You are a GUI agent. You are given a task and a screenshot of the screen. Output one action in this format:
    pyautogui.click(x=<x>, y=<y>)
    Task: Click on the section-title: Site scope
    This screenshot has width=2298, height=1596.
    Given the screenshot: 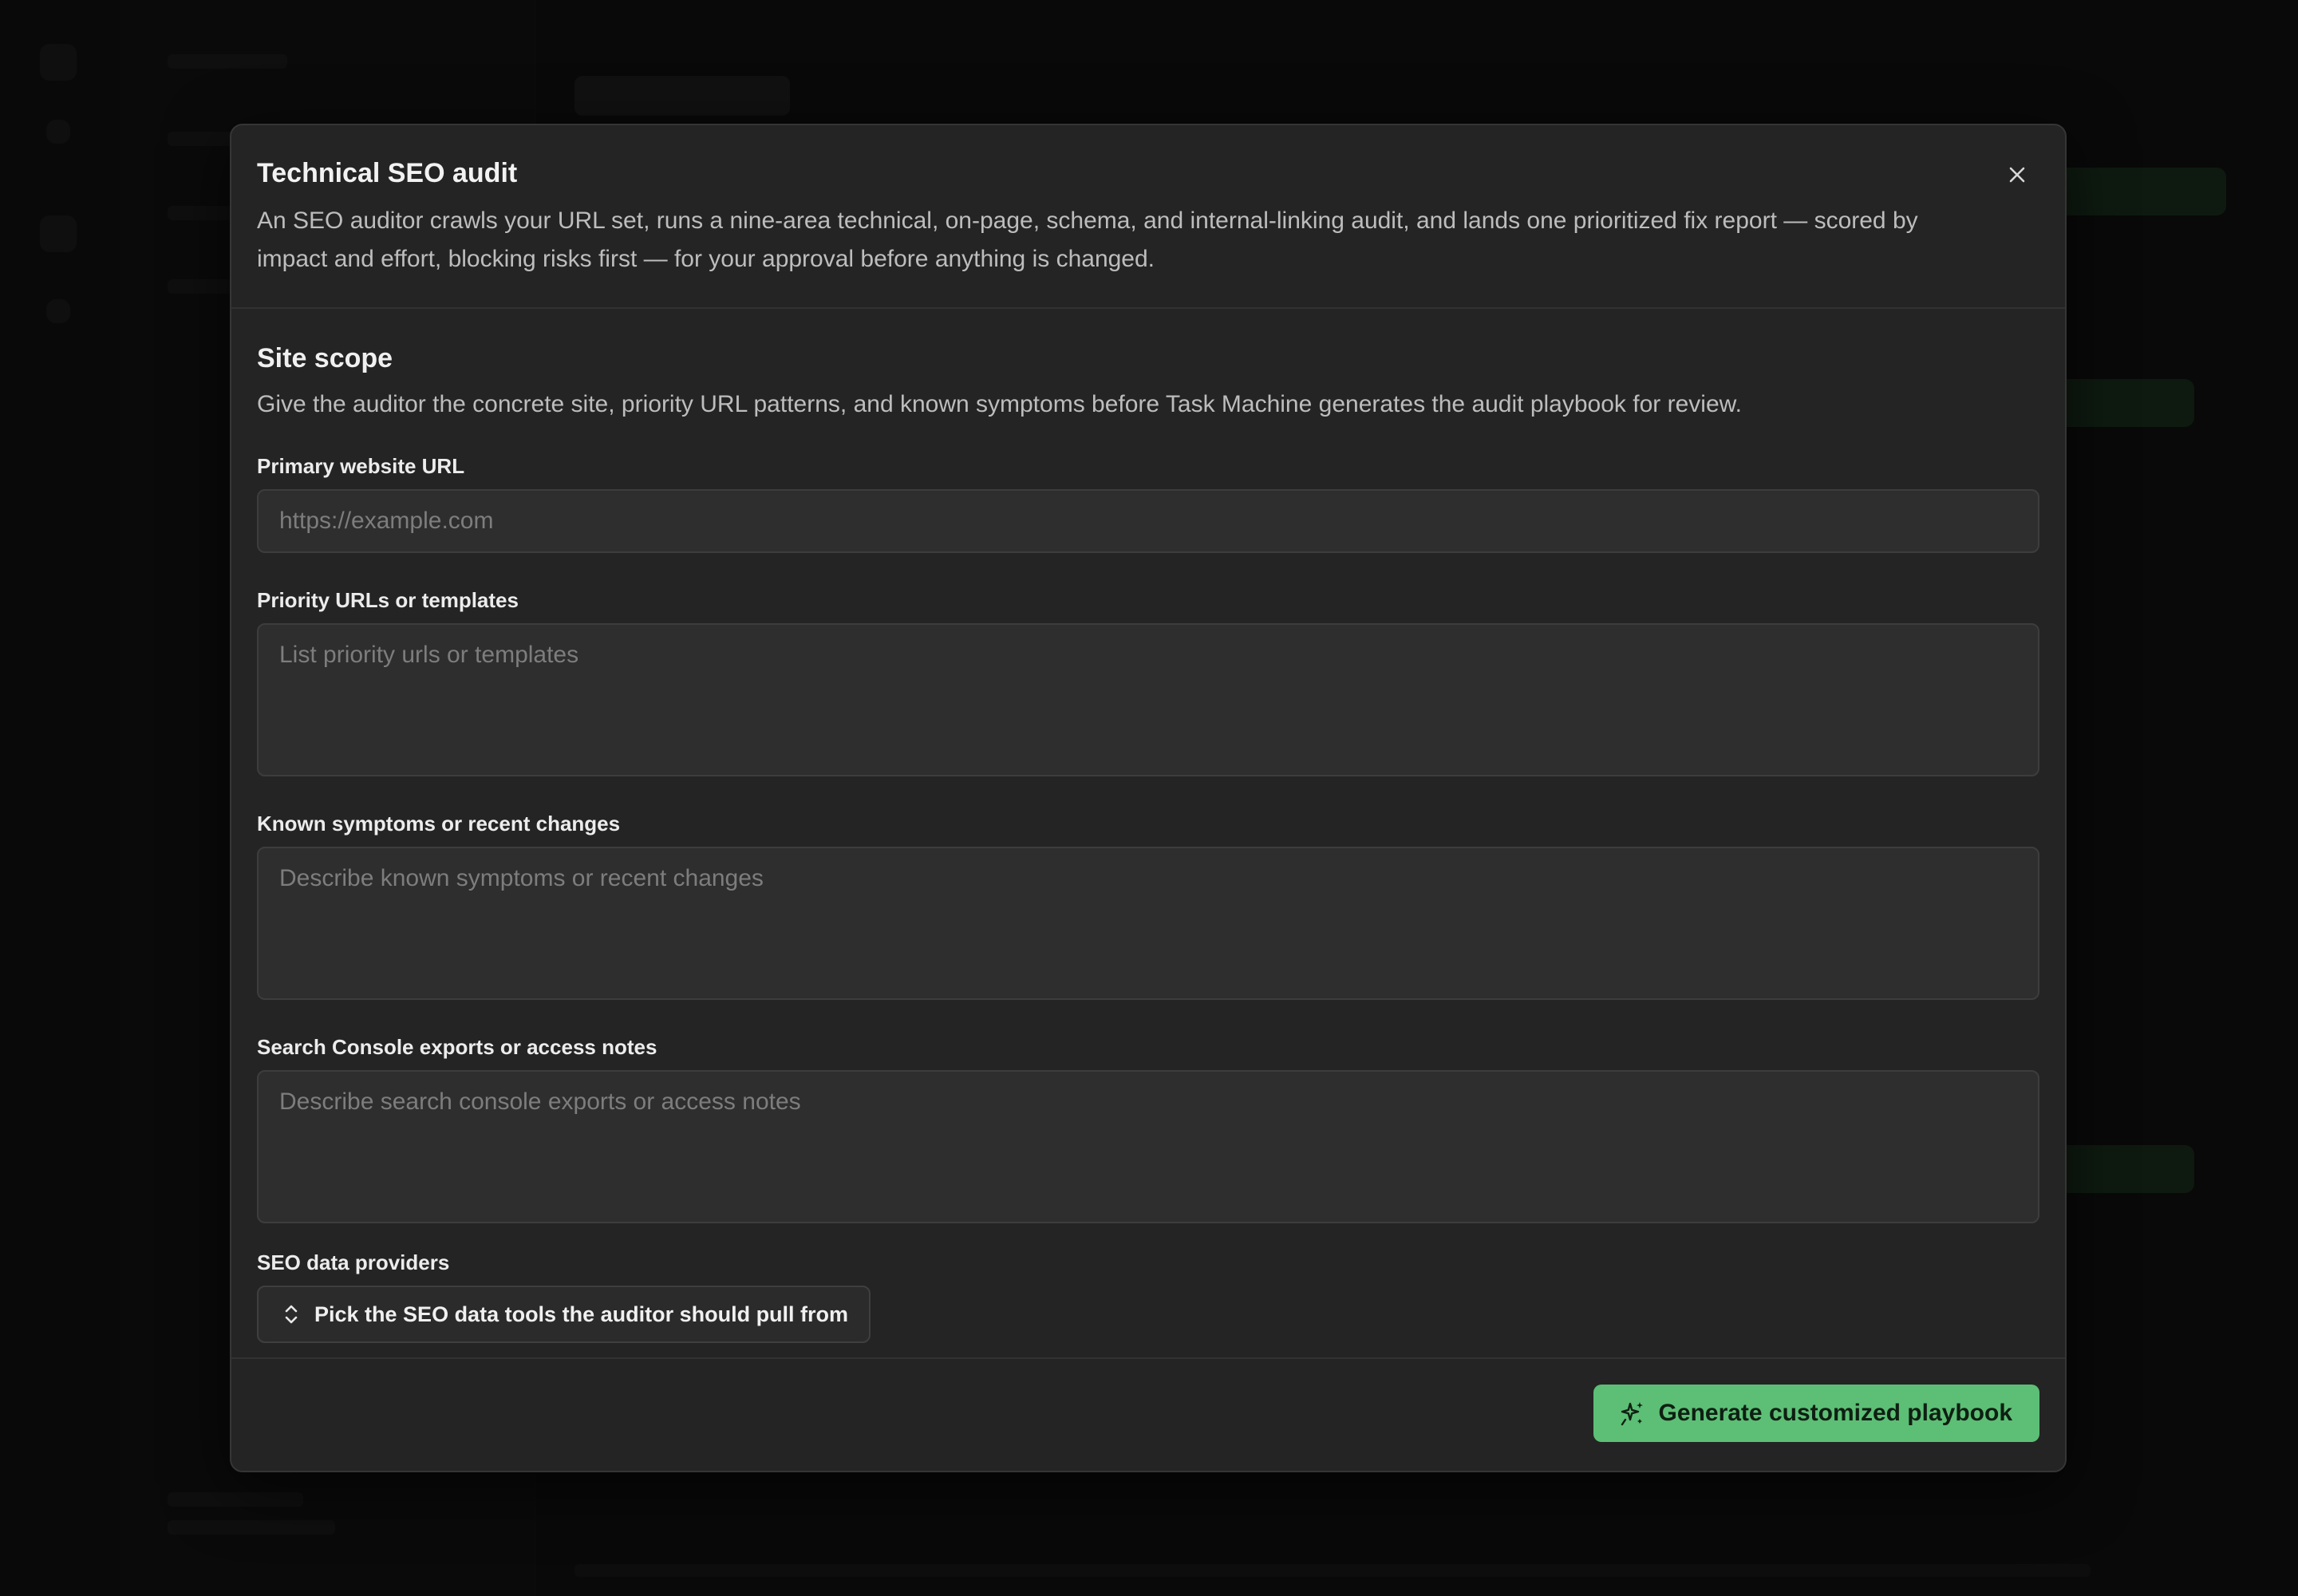 What is the action you would take?
    pyautogui.click(x=325, y=358)
    